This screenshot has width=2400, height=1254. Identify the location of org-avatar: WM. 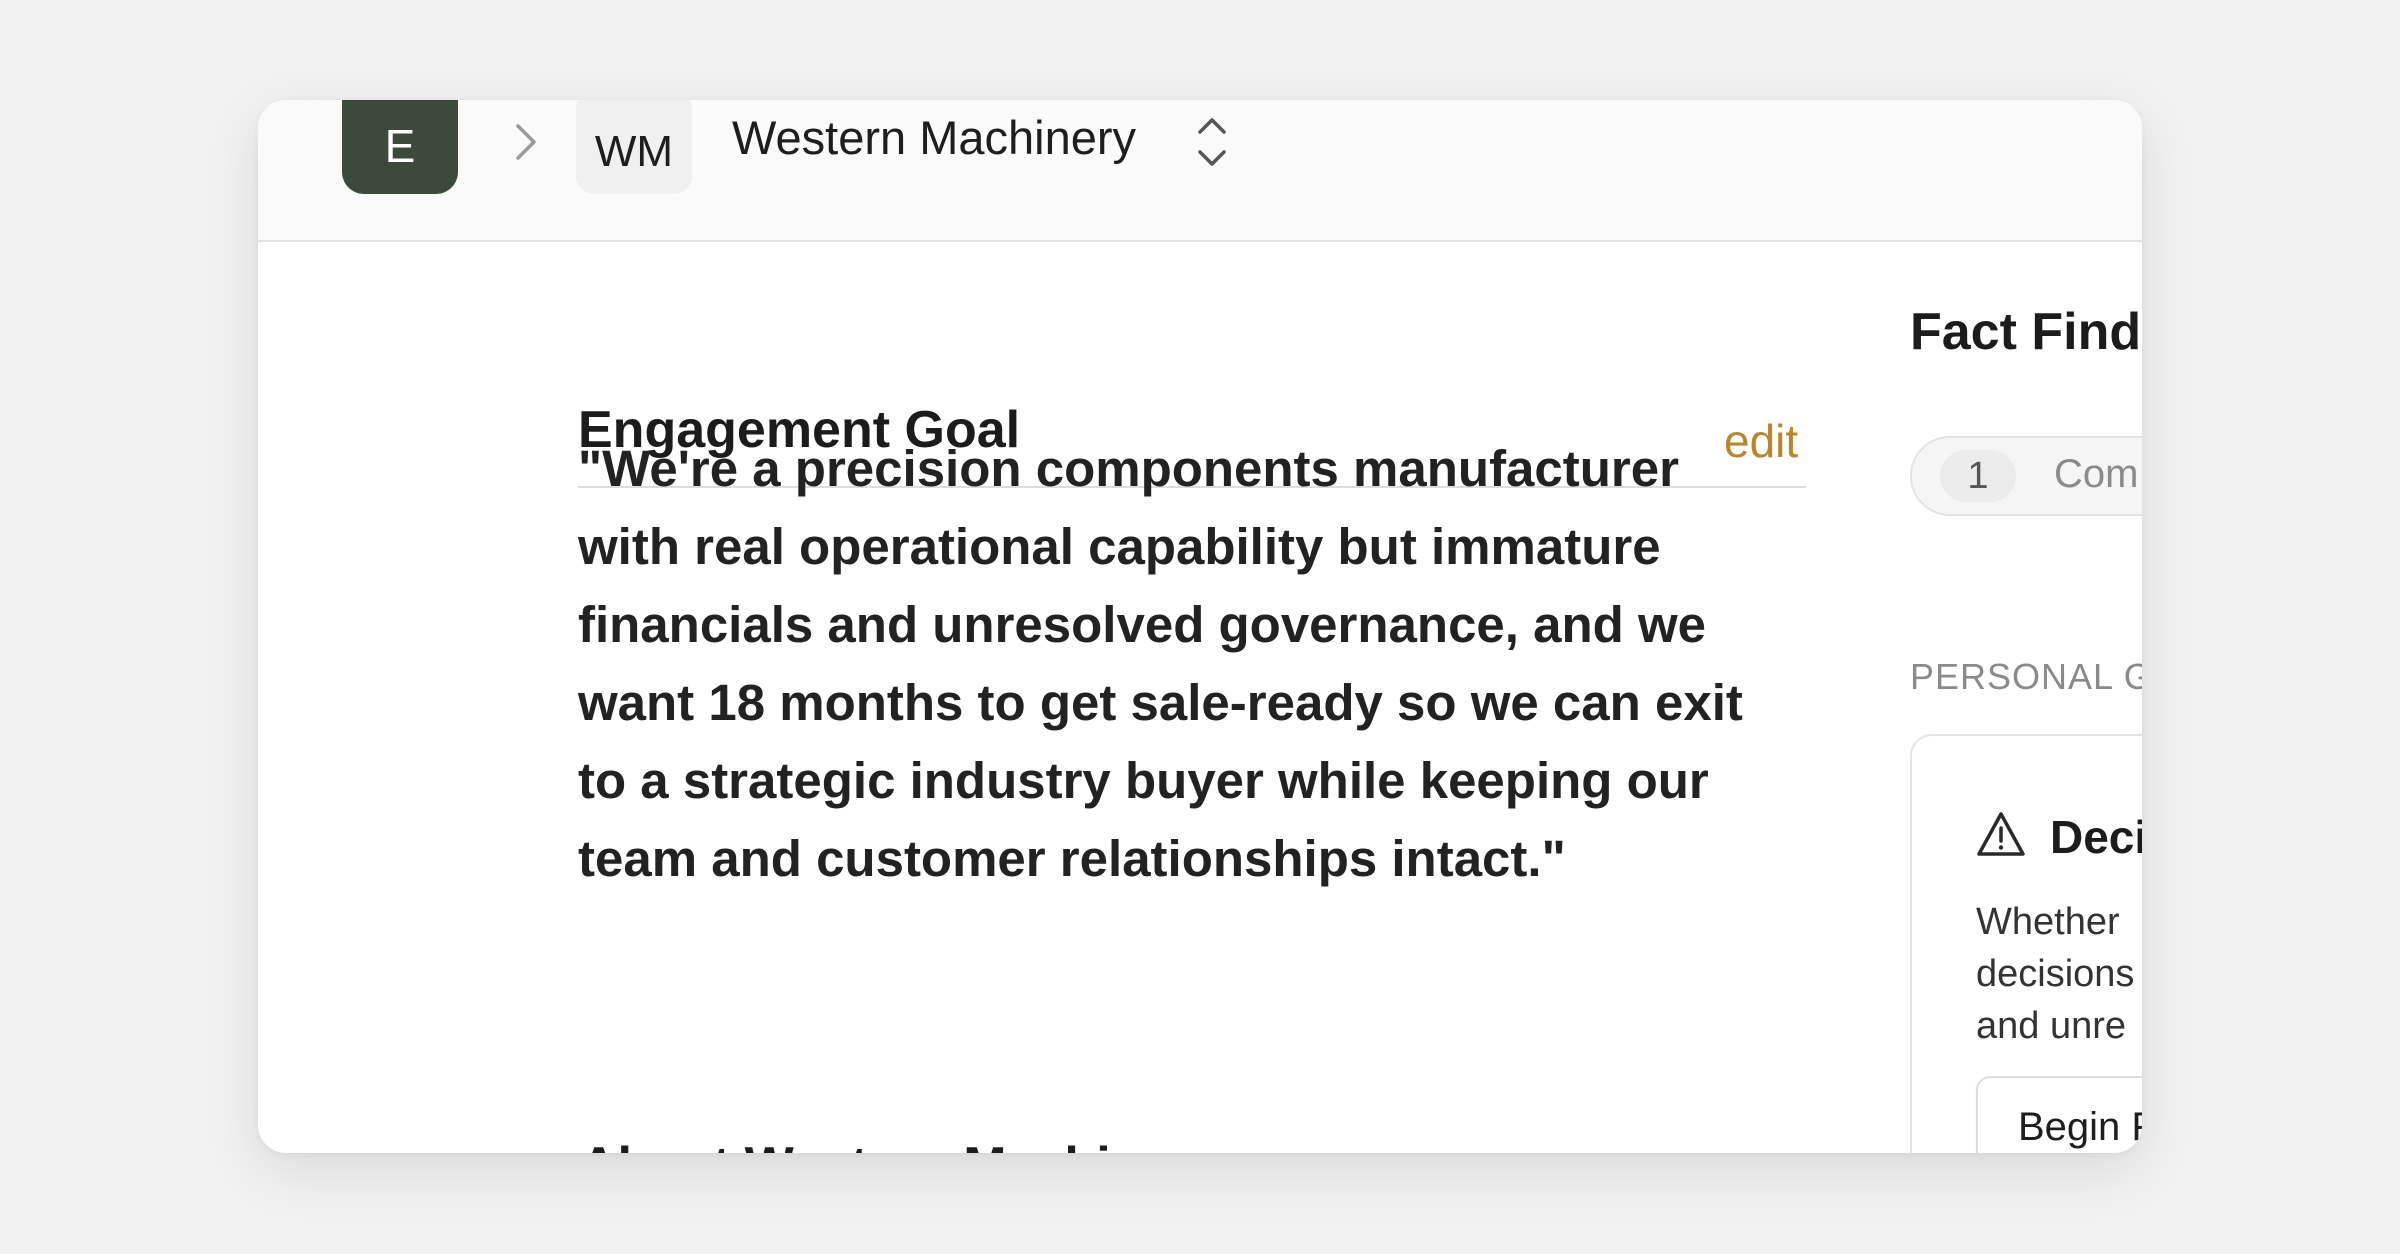
(634, 147).